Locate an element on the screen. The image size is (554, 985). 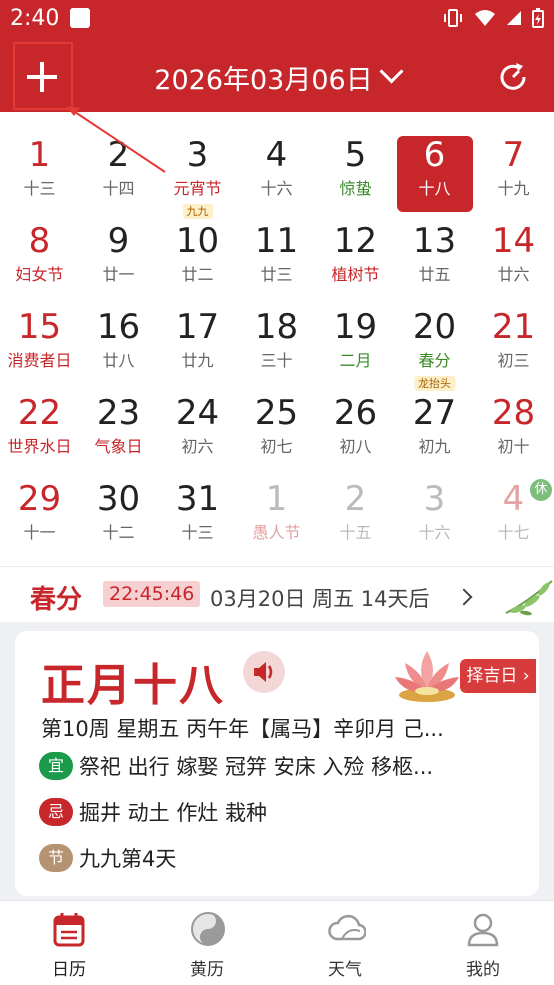
calendar-day-cell: 30 十二 is located at coordinates (118, 499).